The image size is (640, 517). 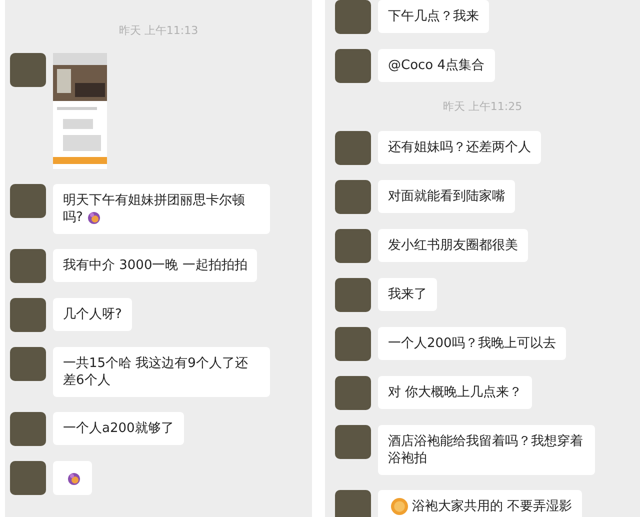 I want to click on message-bubble: 我有中介 3000一晚 一起拍拍拍, so click(x=155, y=265).